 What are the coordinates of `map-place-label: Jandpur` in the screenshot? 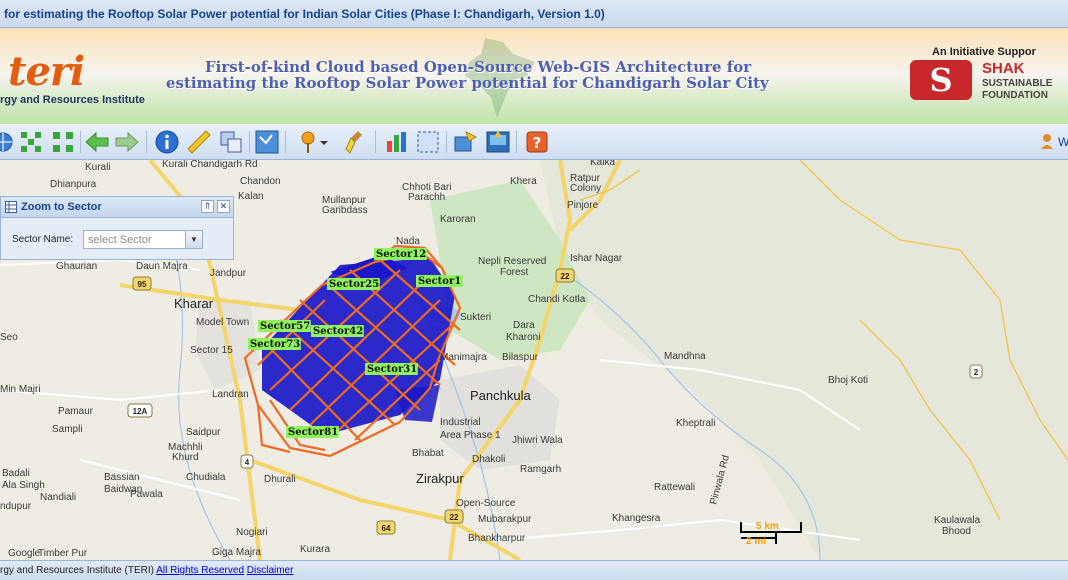 It's located at (228, 273).